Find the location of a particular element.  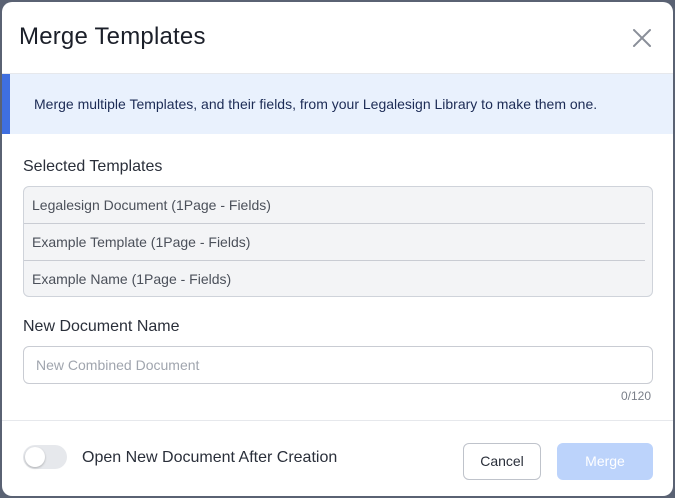

close-icon is located at coordinates (642, 38).